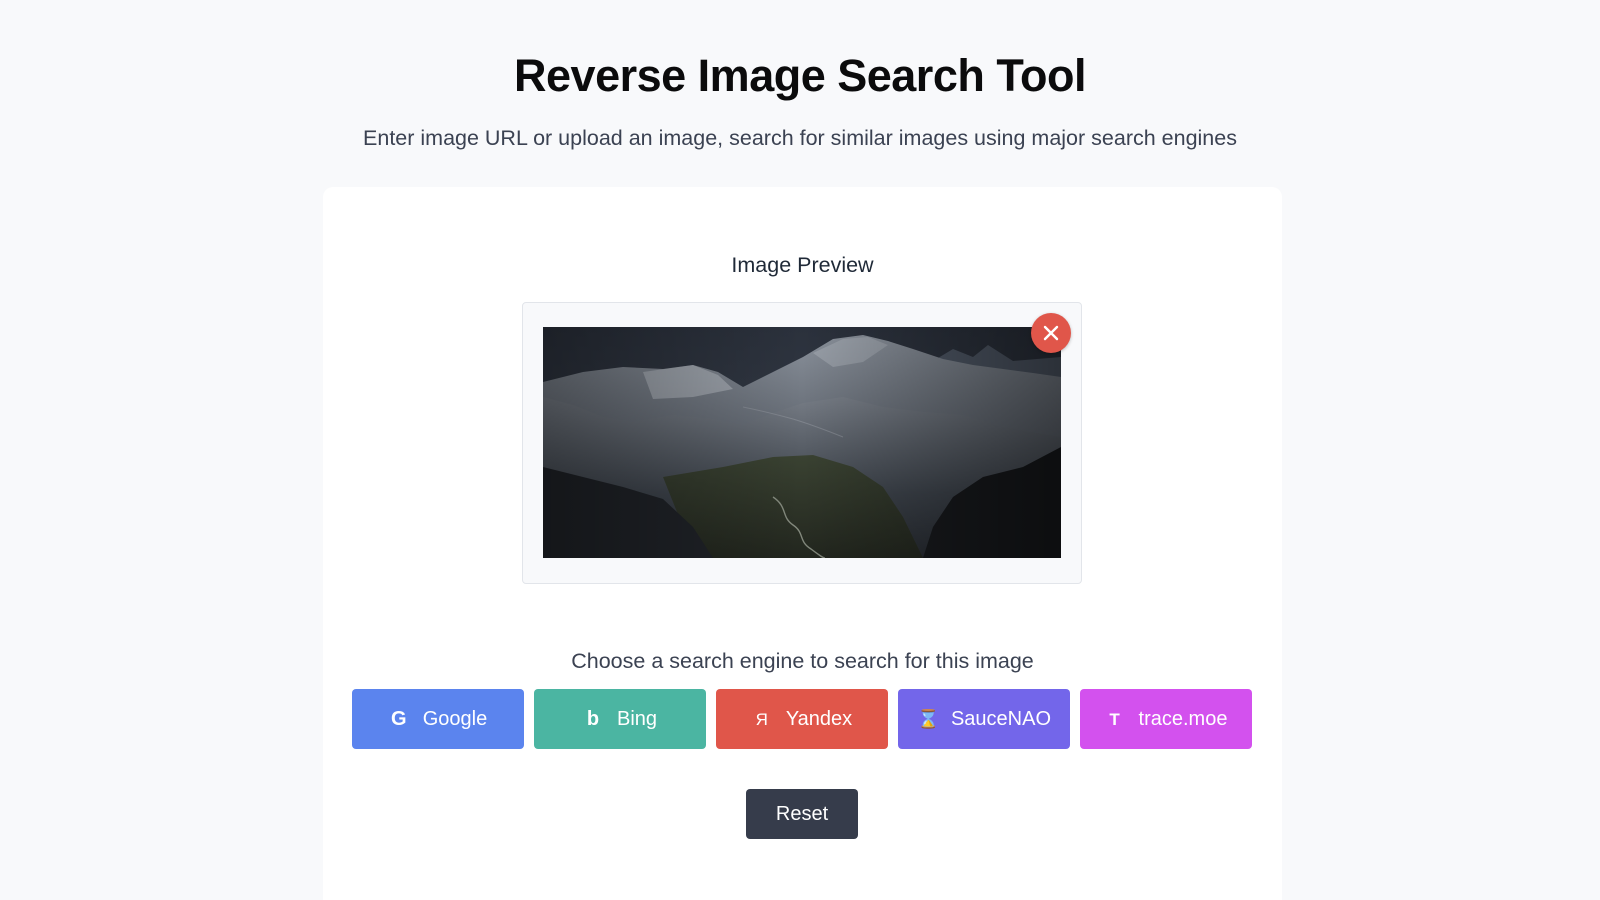  Describe the element at coordinates (928, 719) in the screenshot. I see `hourglass-icon: ⌛` at that location.